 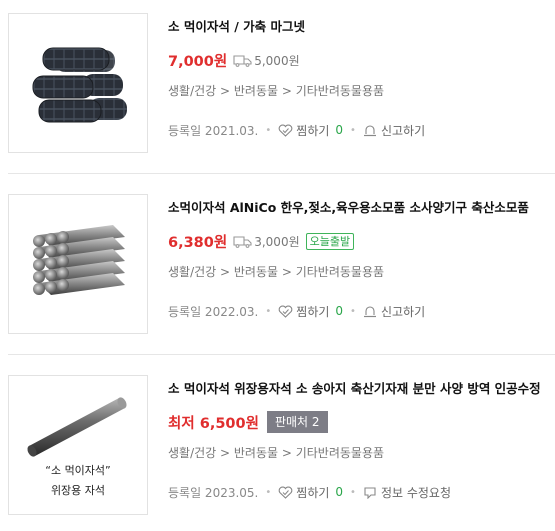 I want to click on product-price: 6,380원, so click(x=198, y=242).